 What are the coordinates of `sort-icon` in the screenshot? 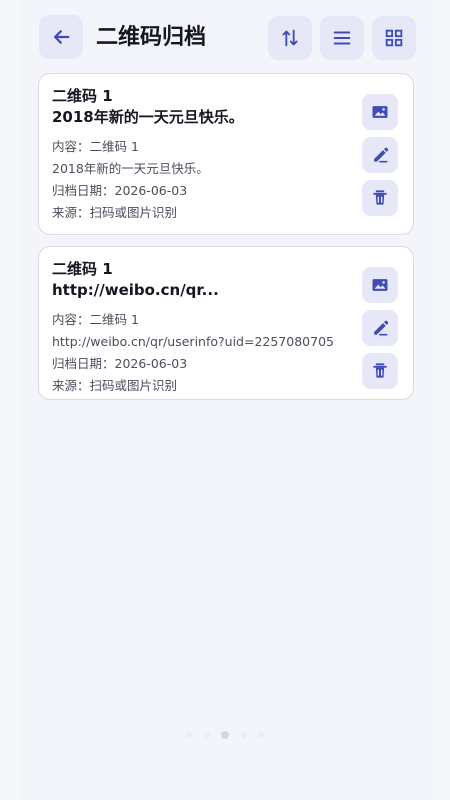 It's located at (290, 38).